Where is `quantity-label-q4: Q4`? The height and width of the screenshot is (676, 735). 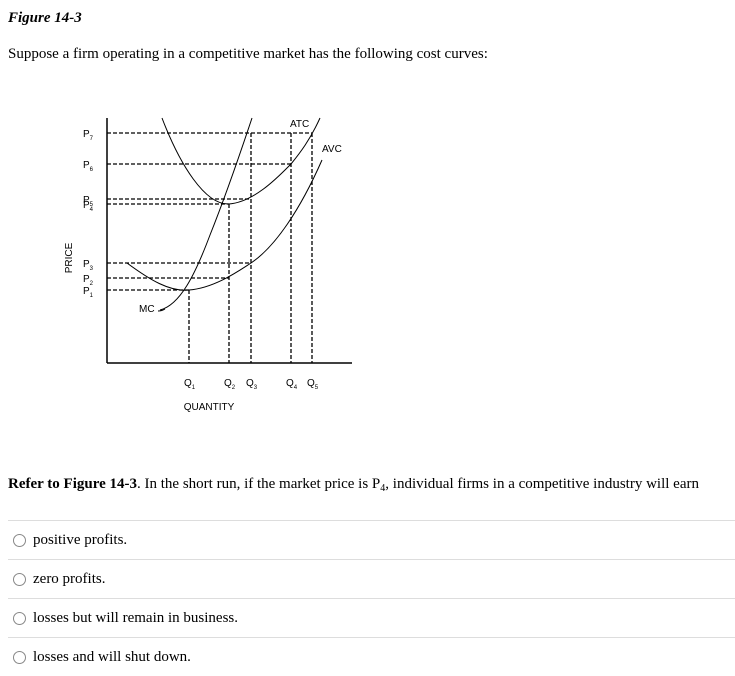
quantity-label-q4: Q4 is located at coordinates (292, 384).